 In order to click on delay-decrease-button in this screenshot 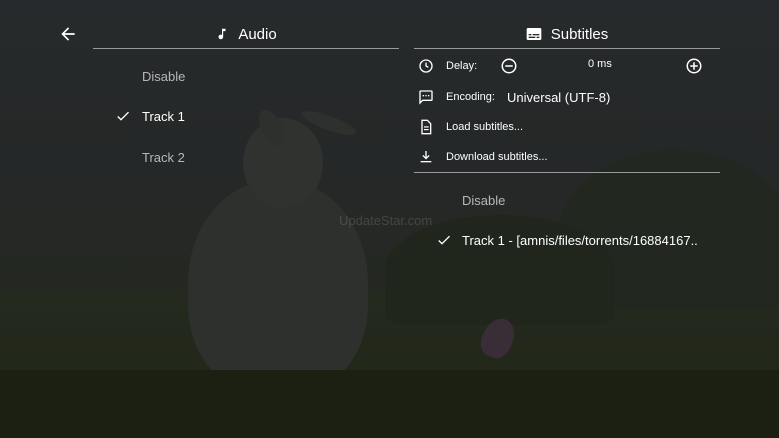, I will do `click(509, 66)`.